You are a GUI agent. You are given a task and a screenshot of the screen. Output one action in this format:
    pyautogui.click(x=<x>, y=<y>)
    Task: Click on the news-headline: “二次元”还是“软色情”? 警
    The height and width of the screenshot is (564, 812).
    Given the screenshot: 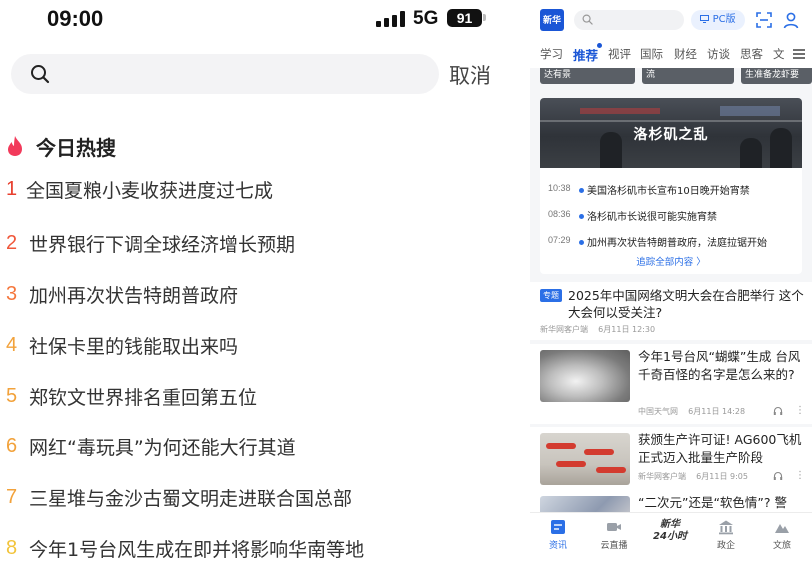 What is the action you would take?
    pyautogui.click(x=713, y=502)
    